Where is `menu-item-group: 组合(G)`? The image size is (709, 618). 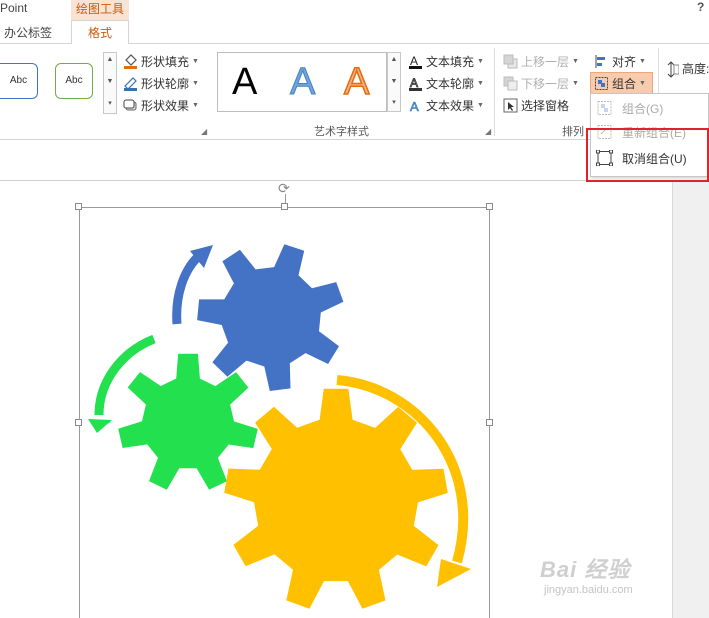
menu-item-group: 组合(G) is located at coordinates (650, 108).